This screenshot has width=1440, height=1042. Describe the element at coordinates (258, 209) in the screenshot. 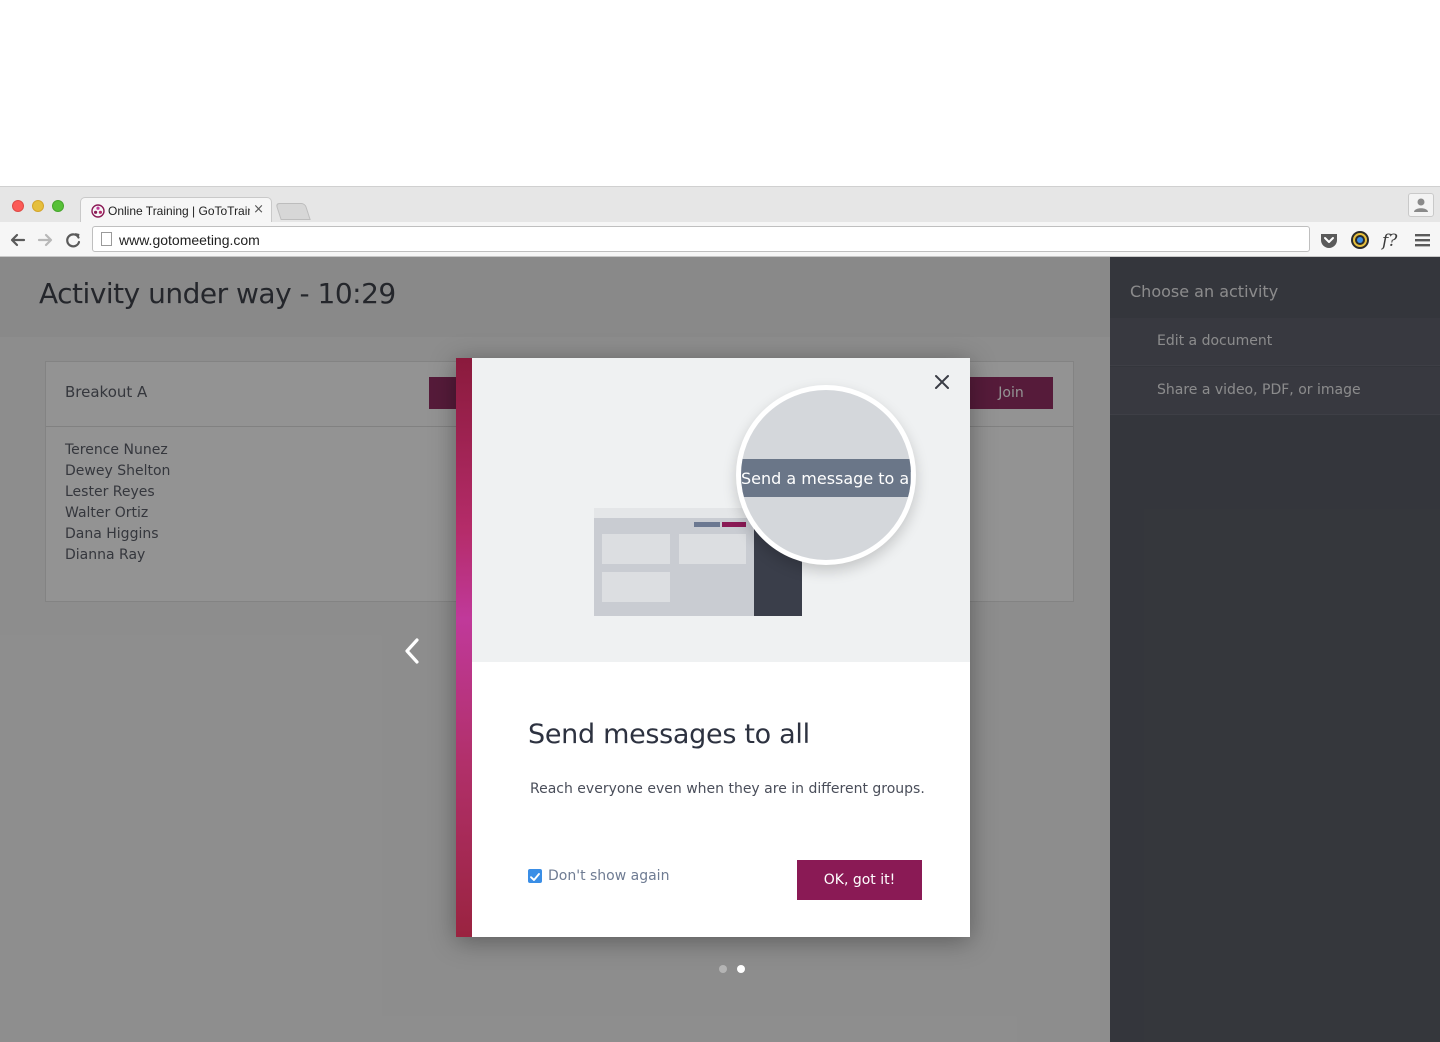

I see `tab-close-icon: ×` at that location.